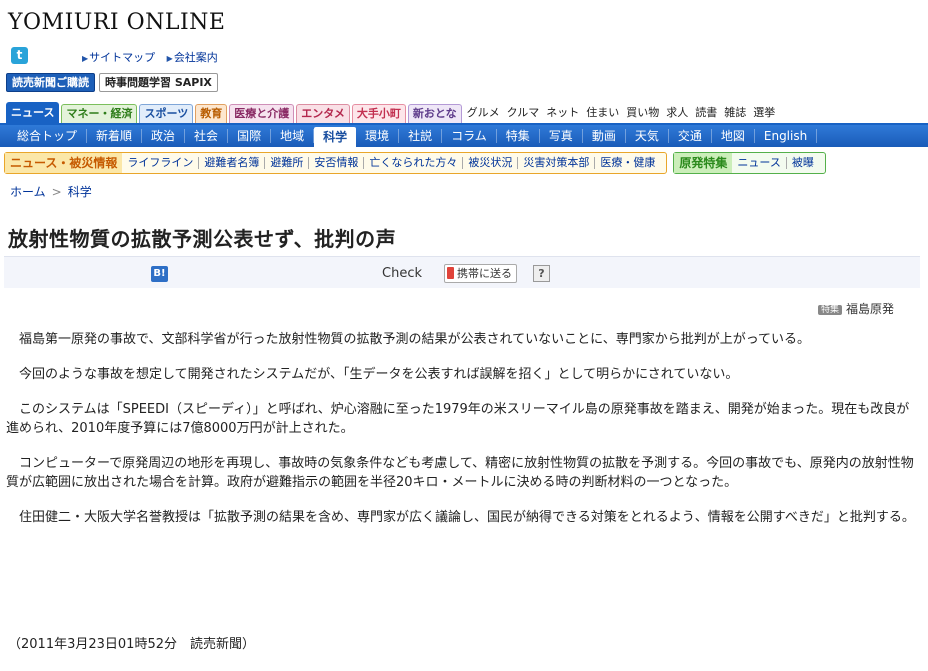  I want to click on nav-item: 天気, so click(647, 136).